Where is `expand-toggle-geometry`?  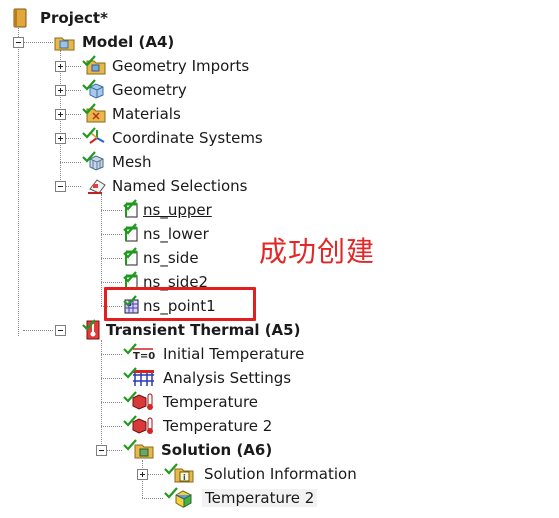 expand-toggle-geometry is located at coordinates (60, 90).